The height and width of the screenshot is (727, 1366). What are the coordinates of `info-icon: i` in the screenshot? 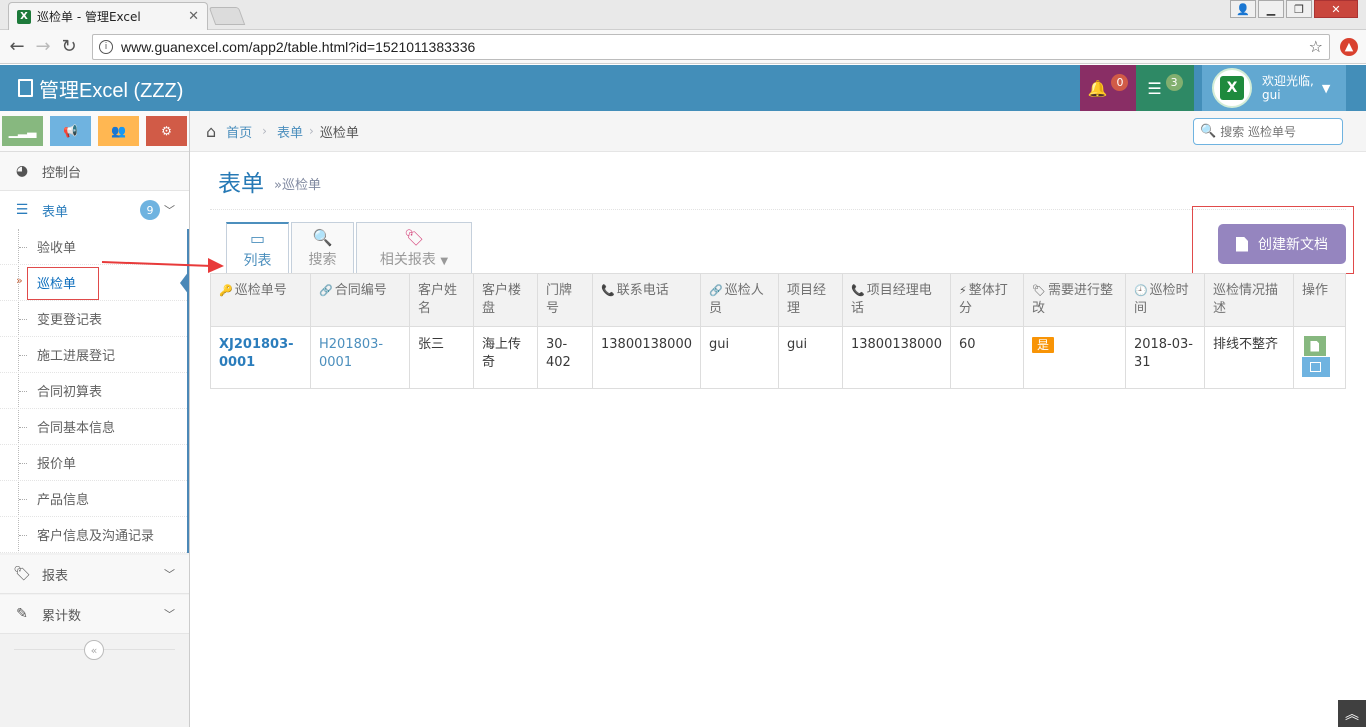 It's located at (106, 46).